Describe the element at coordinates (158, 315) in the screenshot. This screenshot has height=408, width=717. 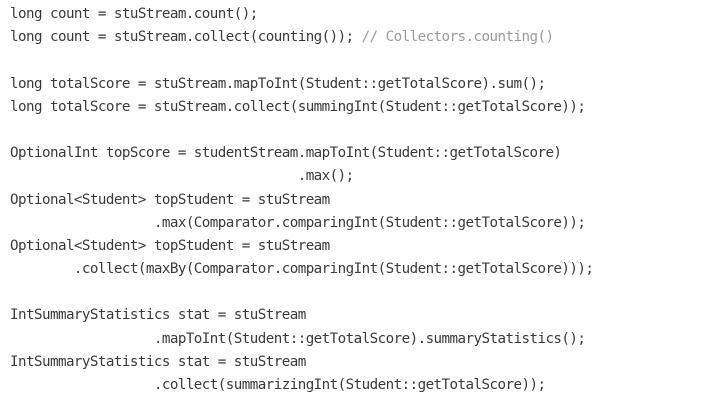
I see `code-line-stat: IntSummaryStatistics stat = stuStream` at that location.